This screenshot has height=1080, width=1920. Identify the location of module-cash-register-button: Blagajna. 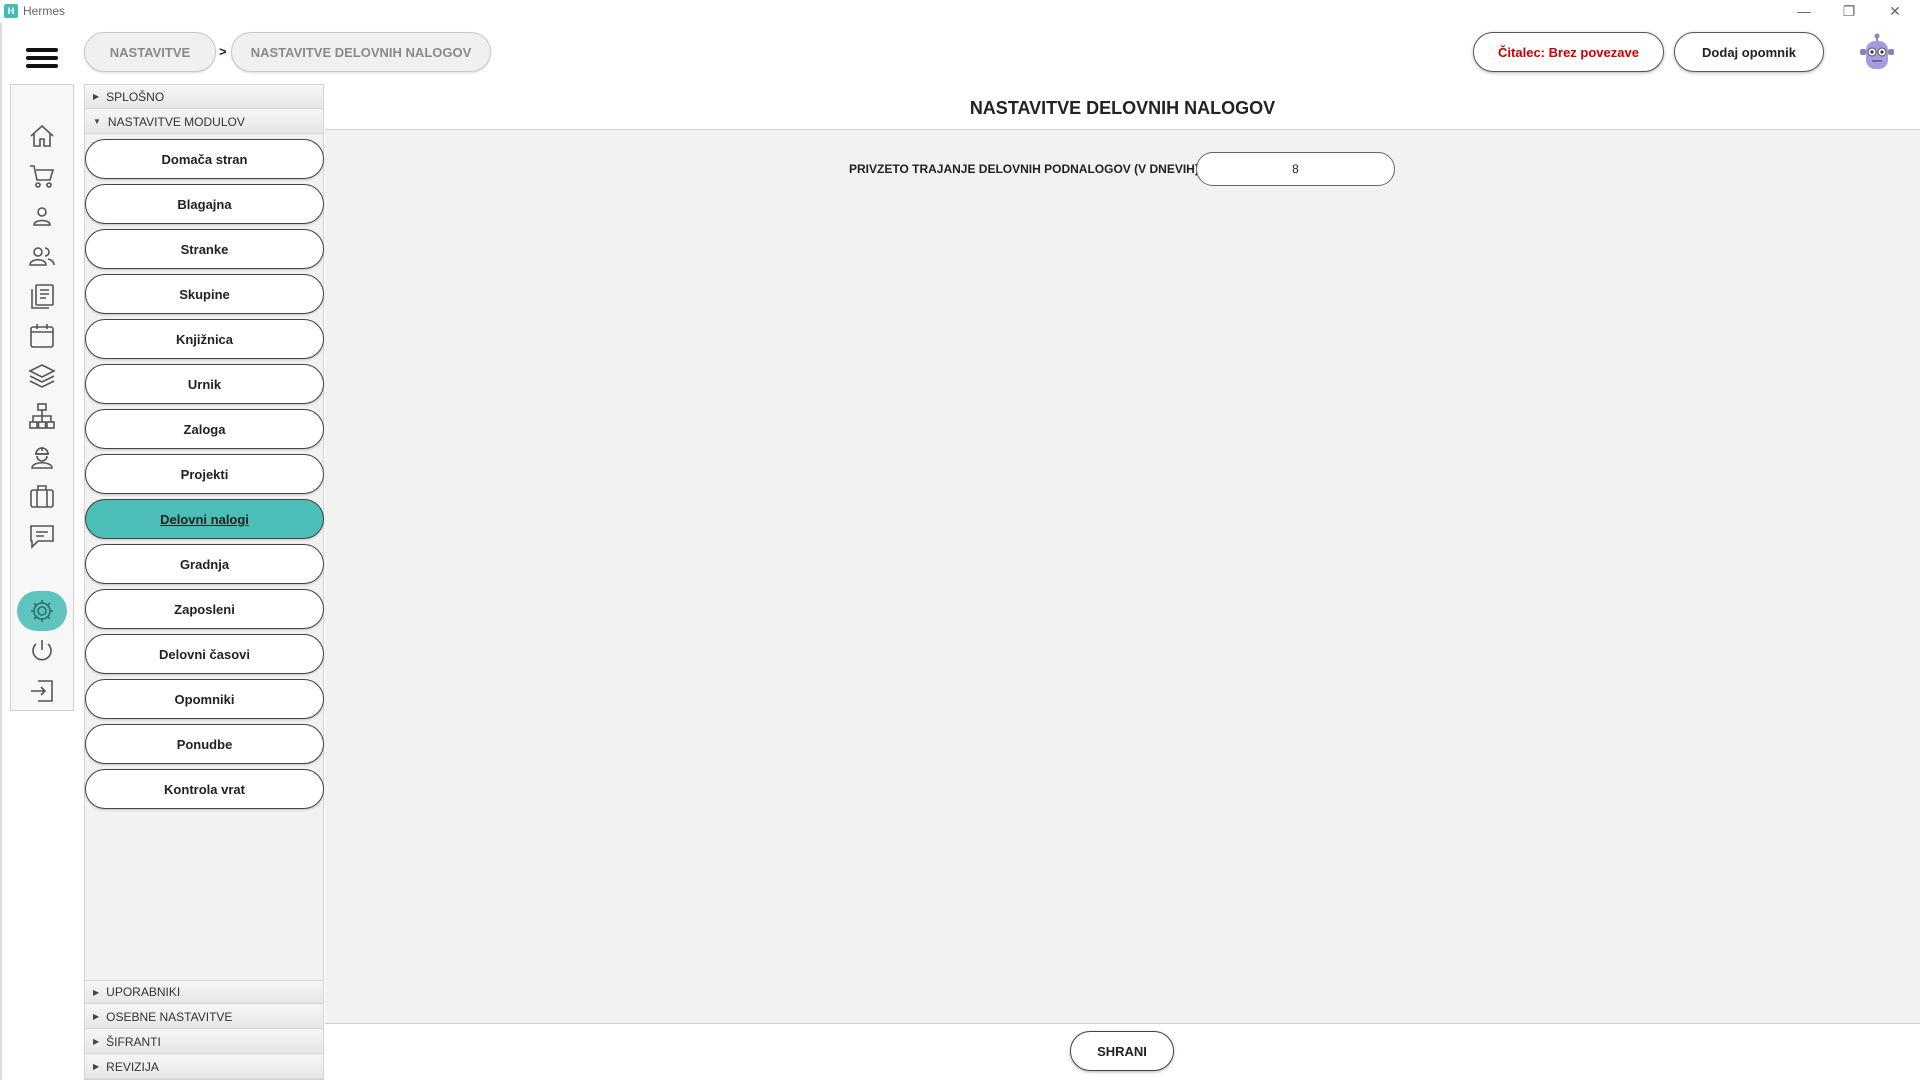
(204, 204).